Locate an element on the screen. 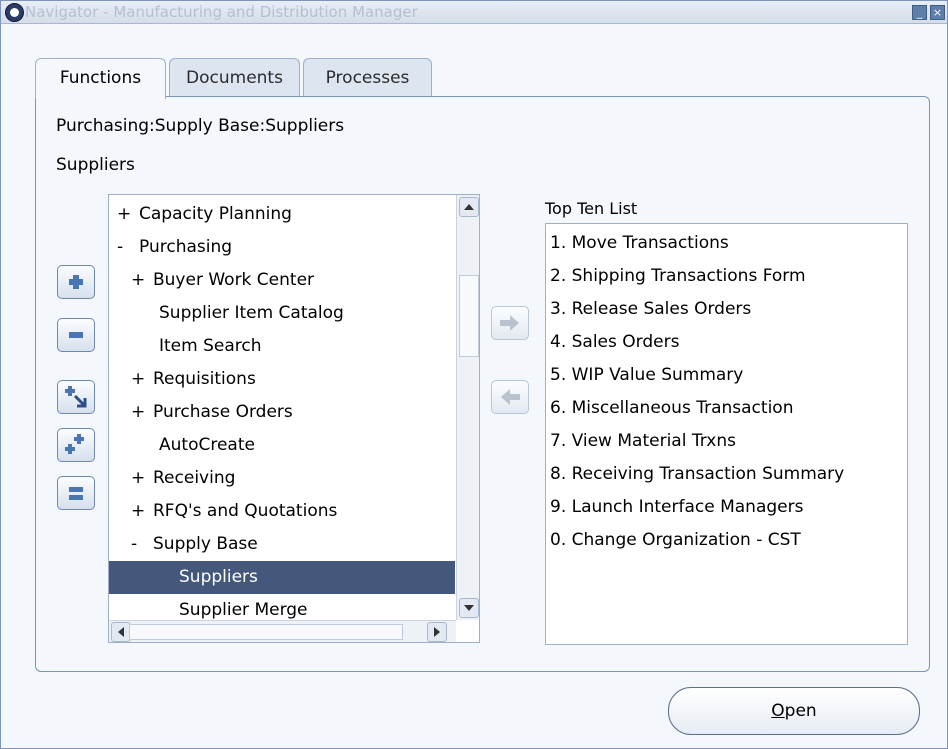 The image size is (948, 749). triangle-left-icon is located at coordinates (121, 632).